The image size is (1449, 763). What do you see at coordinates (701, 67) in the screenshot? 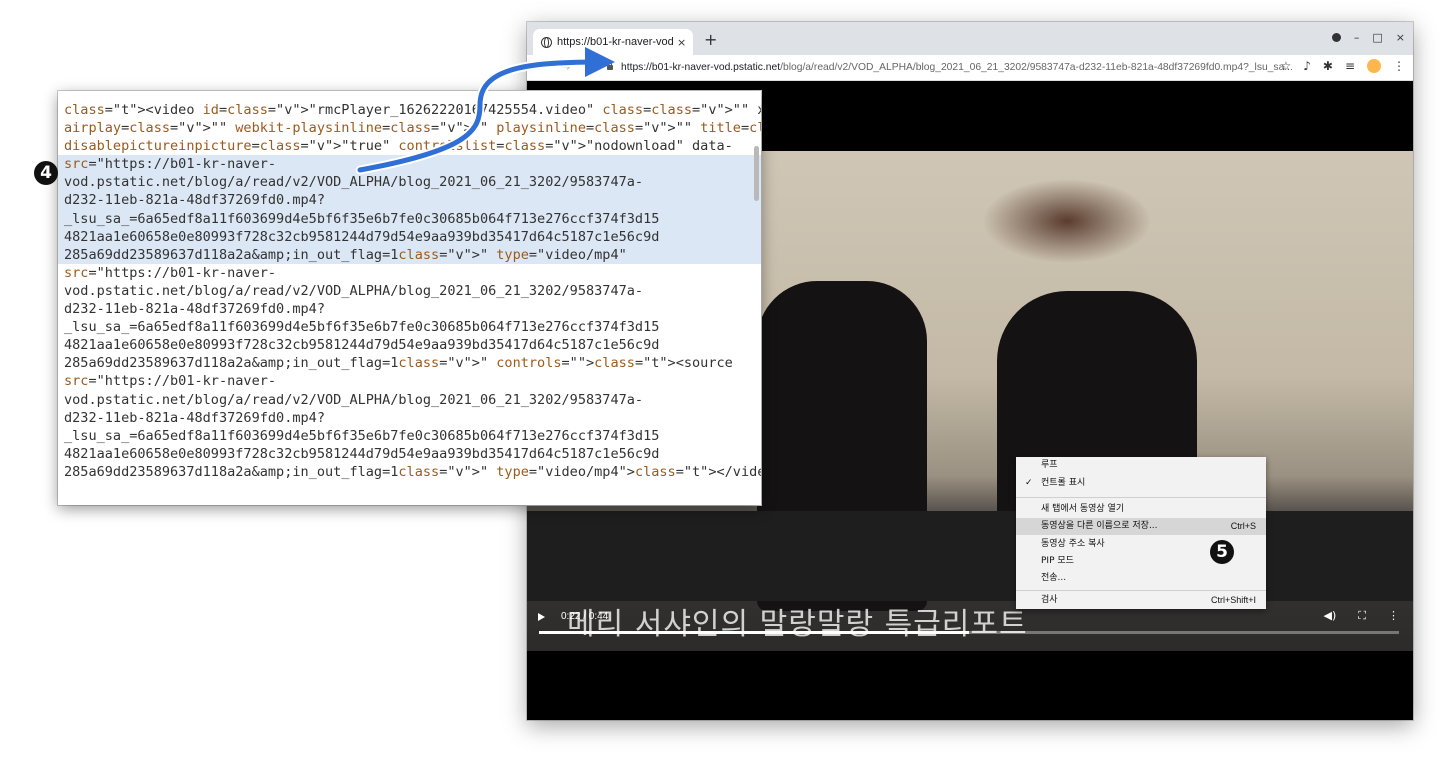
I see `url-host: https://b01-kr-naver-vod.pstatic.net` at bounding box center [701, 67].